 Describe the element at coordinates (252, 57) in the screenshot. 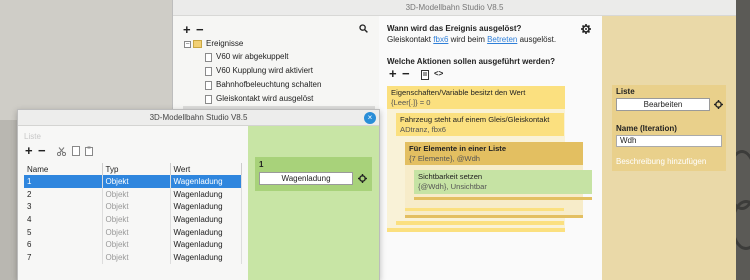

I see `tree-item-event: V60 wir abgekuppelt` at that location.